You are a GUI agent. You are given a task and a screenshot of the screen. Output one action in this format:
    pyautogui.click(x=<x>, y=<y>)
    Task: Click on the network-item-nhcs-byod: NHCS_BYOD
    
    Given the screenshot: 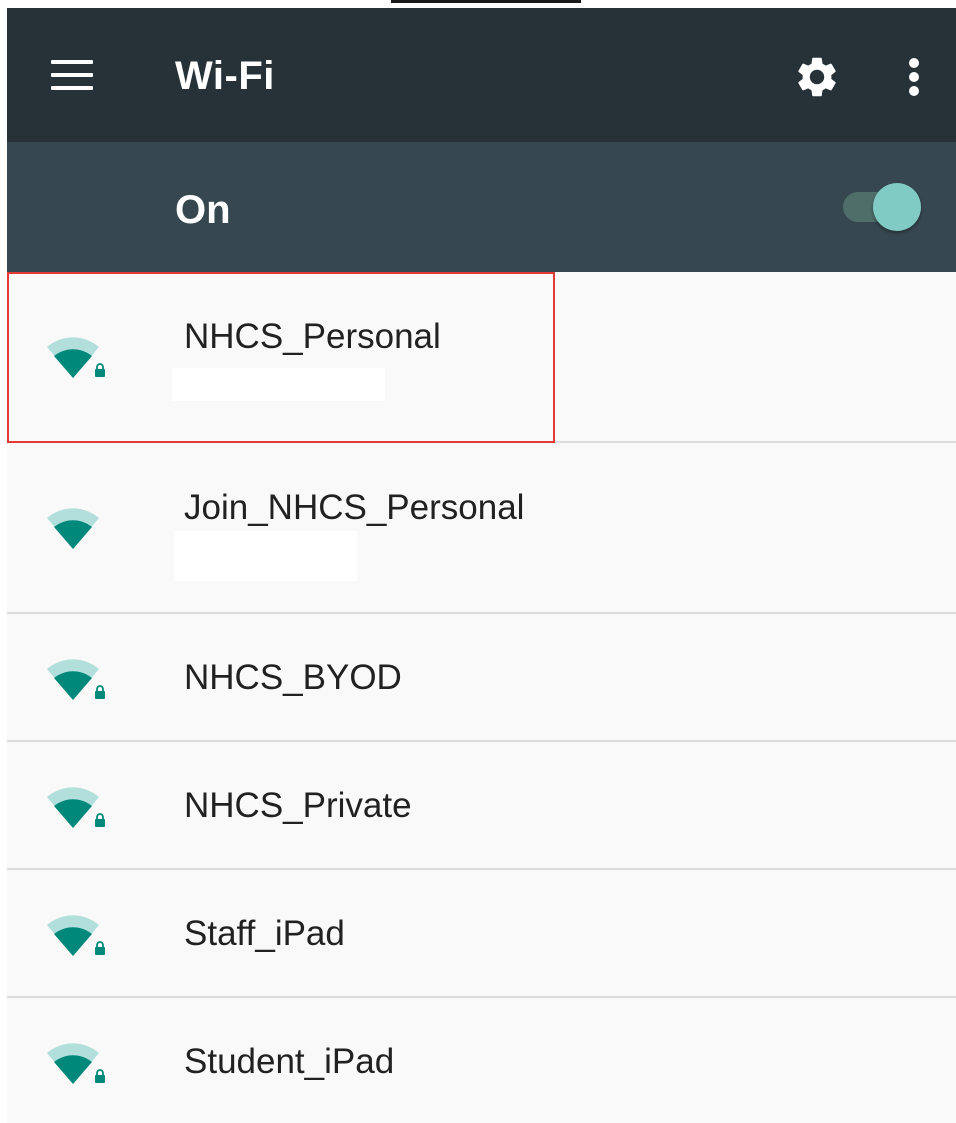 What is the action you would take?
    pyautogui.click(x=481, y=678)
    